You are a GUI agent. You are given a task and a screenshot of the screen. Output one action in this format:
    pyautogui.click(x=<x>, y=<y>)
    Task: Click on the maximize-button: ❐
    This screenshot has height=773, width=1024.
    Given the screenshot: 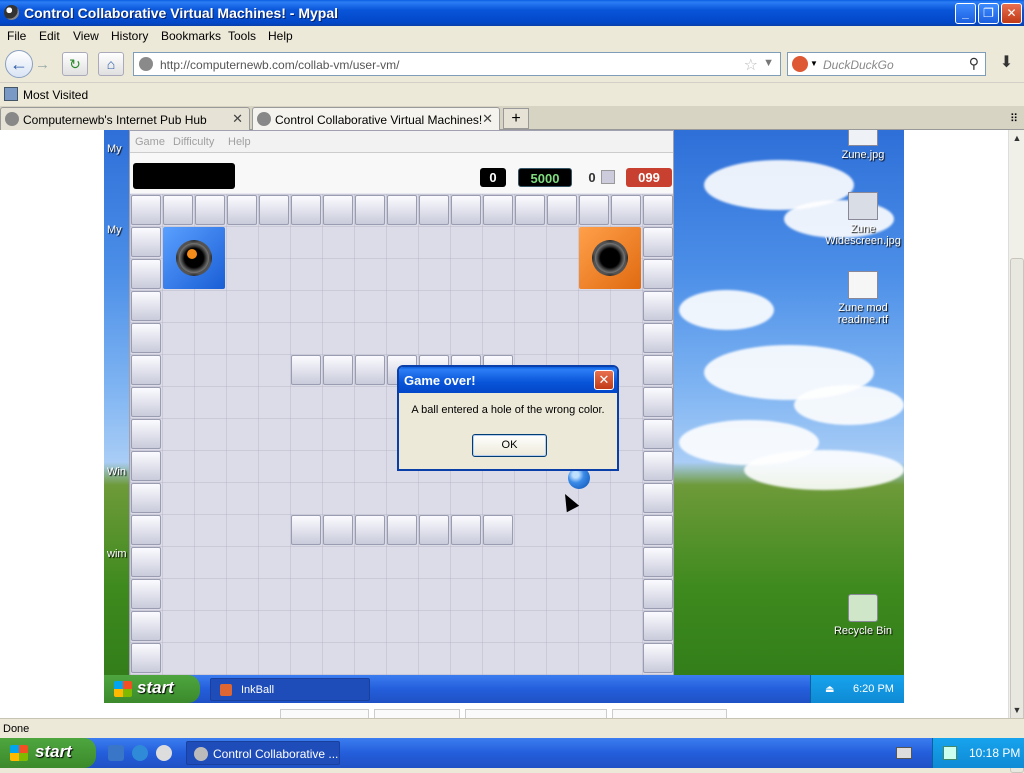 What is the action you would take?
    pyautogui.click(x=988, y=13)
    